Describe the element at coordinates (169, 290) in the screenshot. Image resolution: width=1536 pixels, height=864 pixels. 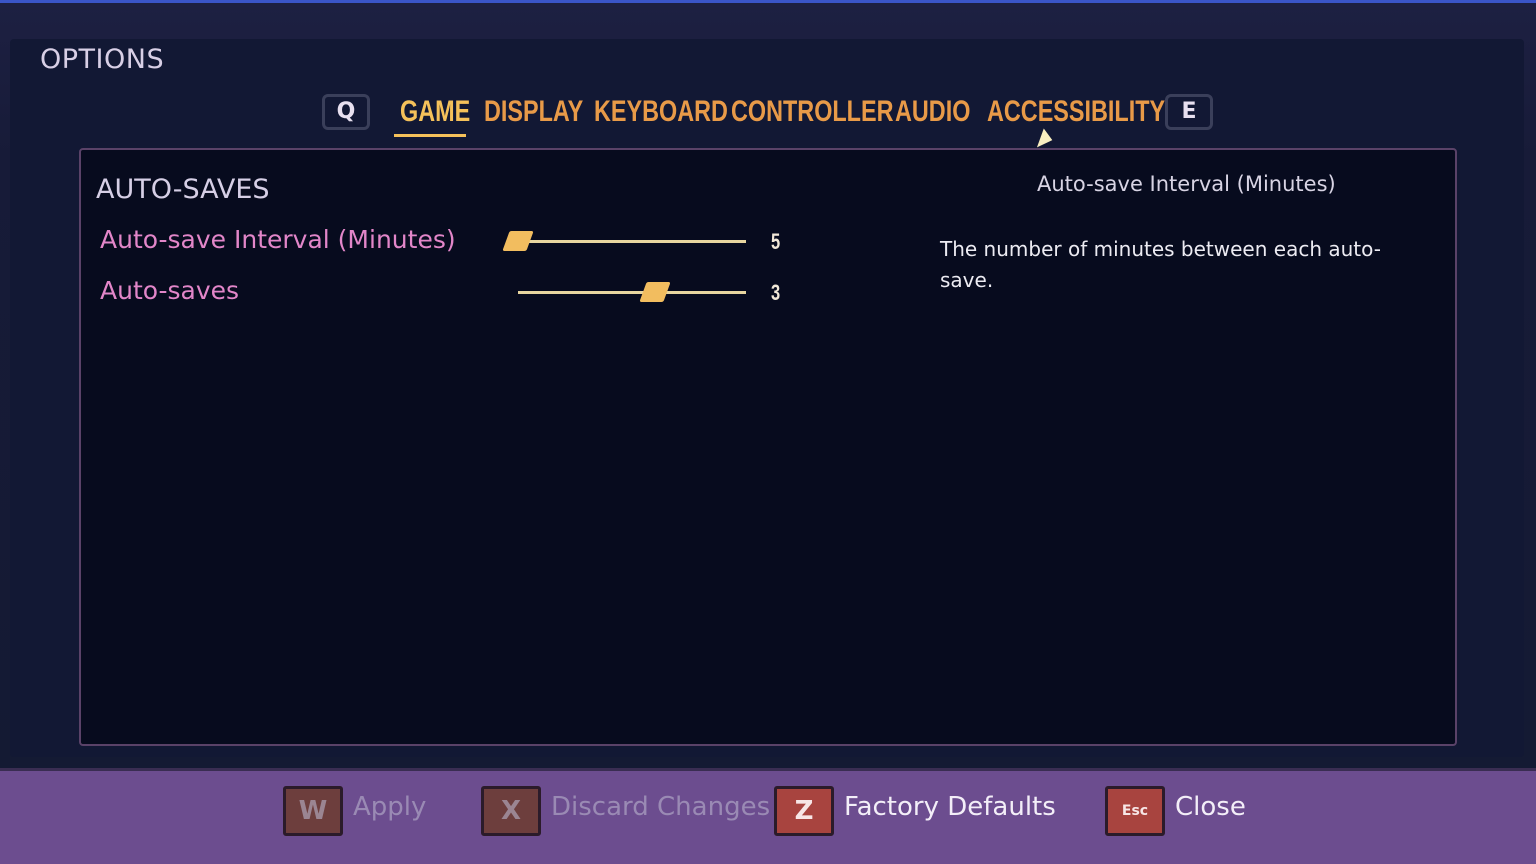
I see `setting-label-autosaves: Auto-saves` at that location.